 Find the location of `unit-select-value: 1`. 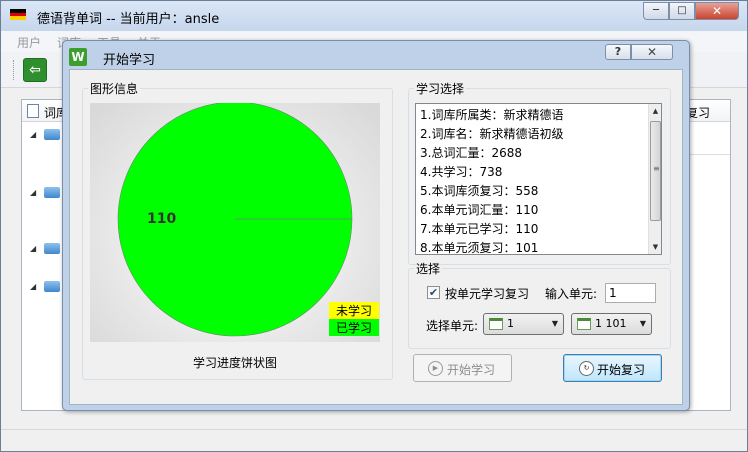

unit-select-value: 1 is located at coordinates (510, 323).